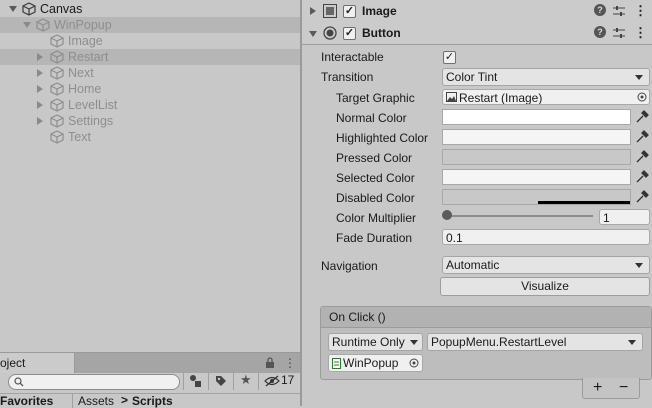 Image resolution: width=652 pixels, height=408 pixels. What do you see at coordinates (93, 105) in the screenshot?
I see `hierarchy-item-label: LevelList` at bounding box center [93, 105].